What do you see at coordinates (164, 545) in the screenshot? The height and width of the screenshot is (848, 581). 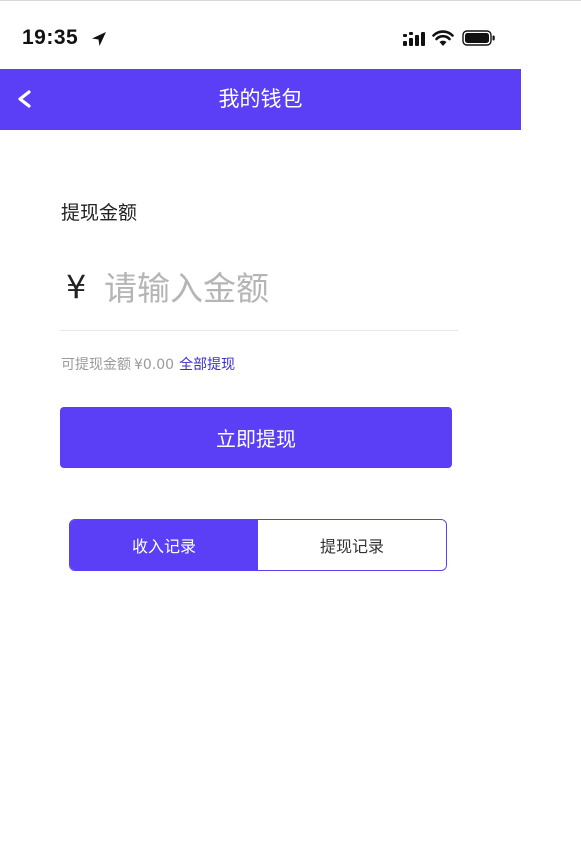 I see `tab-income-records: 收入记录` at bounding box center [164, 545].